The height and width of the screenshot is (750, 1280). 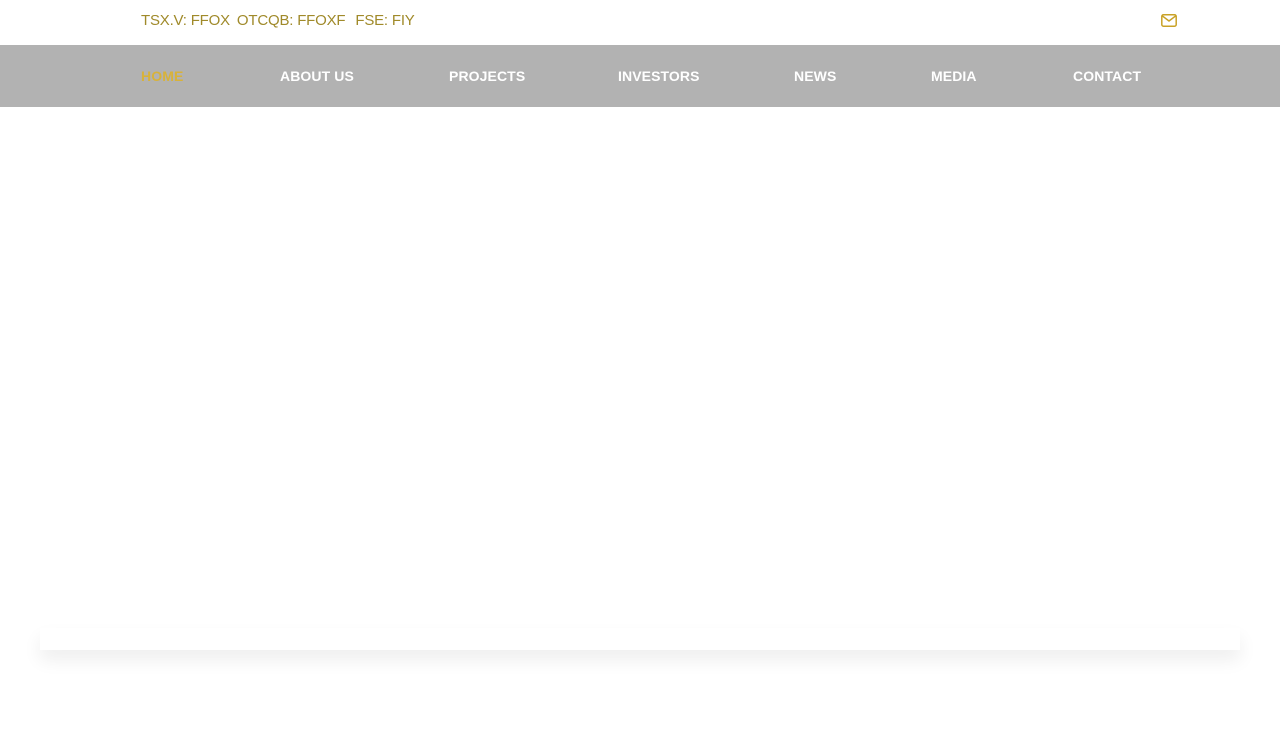 I want to click on nav-about-us: ABOUT US, so click(x=317, y=76).